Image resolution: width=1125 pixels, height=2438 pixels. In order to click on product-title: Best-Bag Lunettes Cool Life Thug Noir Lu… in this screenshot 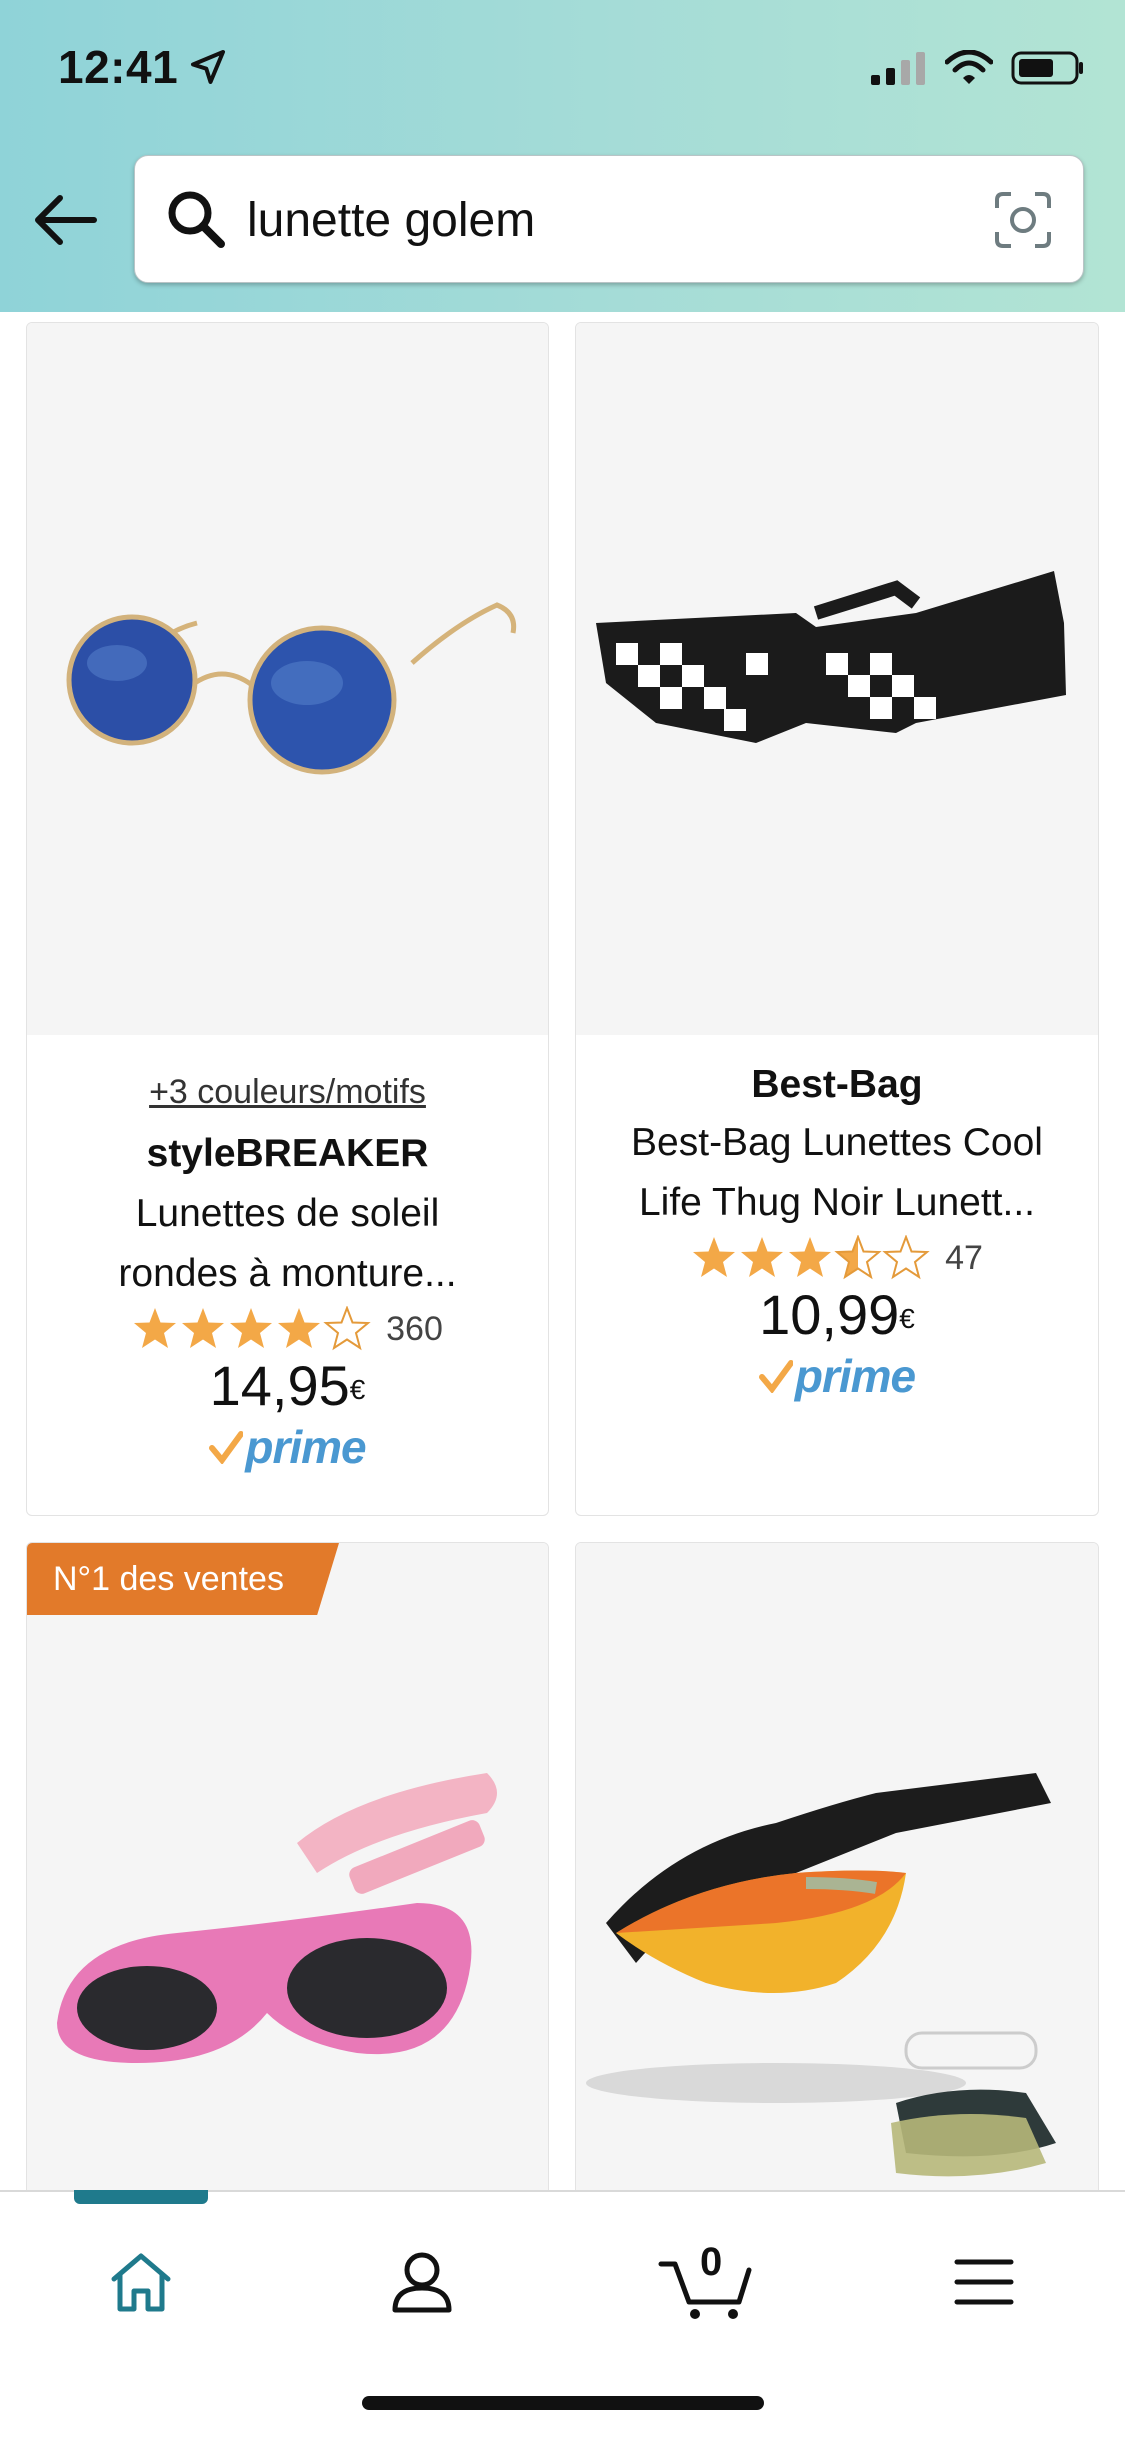, I will do `click(837, 1173)`.